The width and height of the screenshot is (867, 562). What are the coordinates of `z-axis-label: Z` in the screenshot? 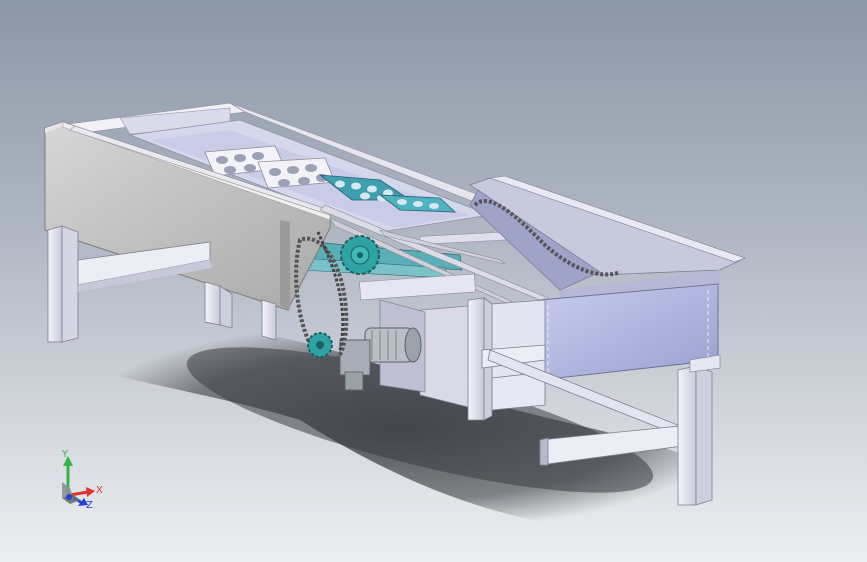 It's located at (89, 505).